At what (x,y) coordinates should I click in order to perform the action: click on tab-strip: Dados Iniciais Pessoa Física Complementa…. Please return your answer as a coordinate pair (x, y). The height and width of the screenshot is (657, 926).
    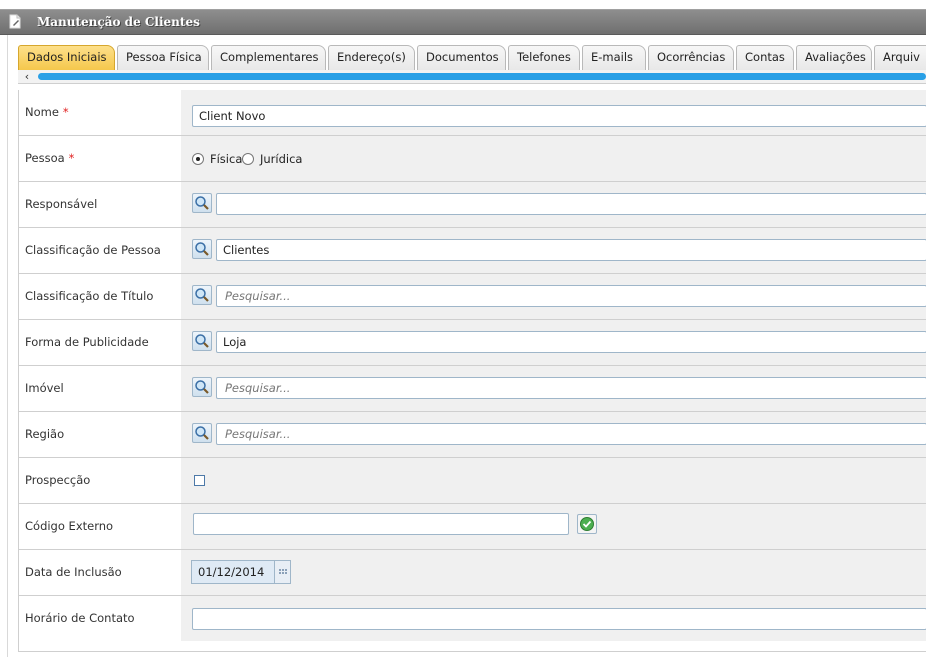
    Looking at the image, I should click on (472, 58).